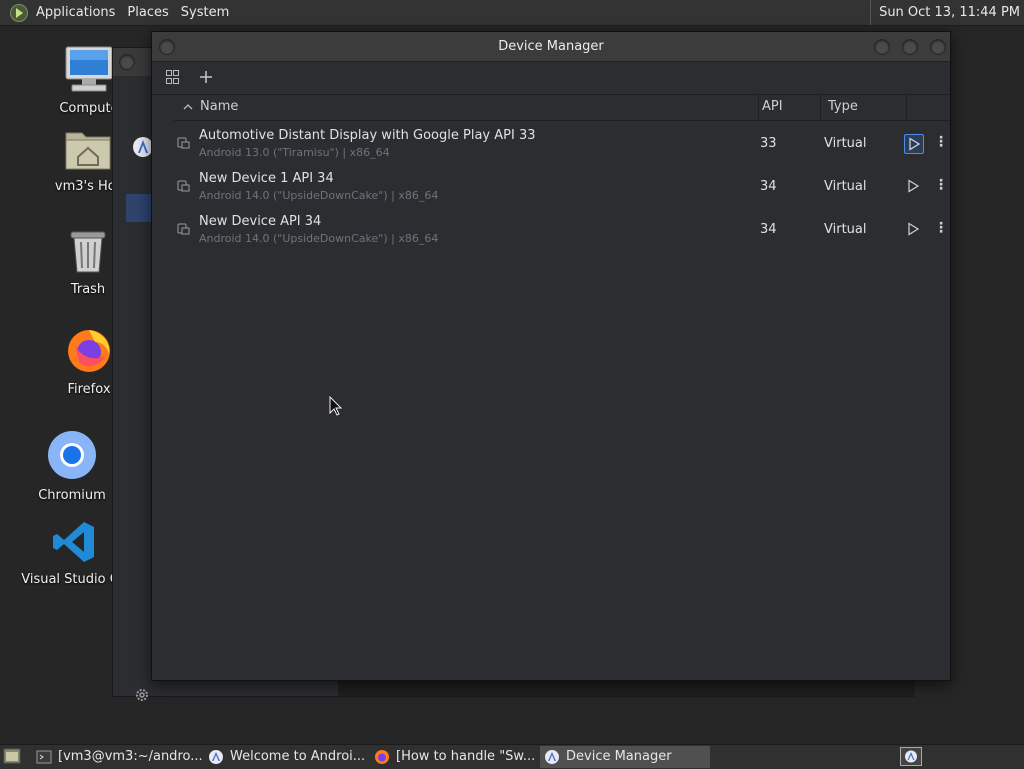 The width and height of the screenshot is (1024, 769). I want to click on clock: Sun Oct 13, 11:44 PM, so click(945, 12).